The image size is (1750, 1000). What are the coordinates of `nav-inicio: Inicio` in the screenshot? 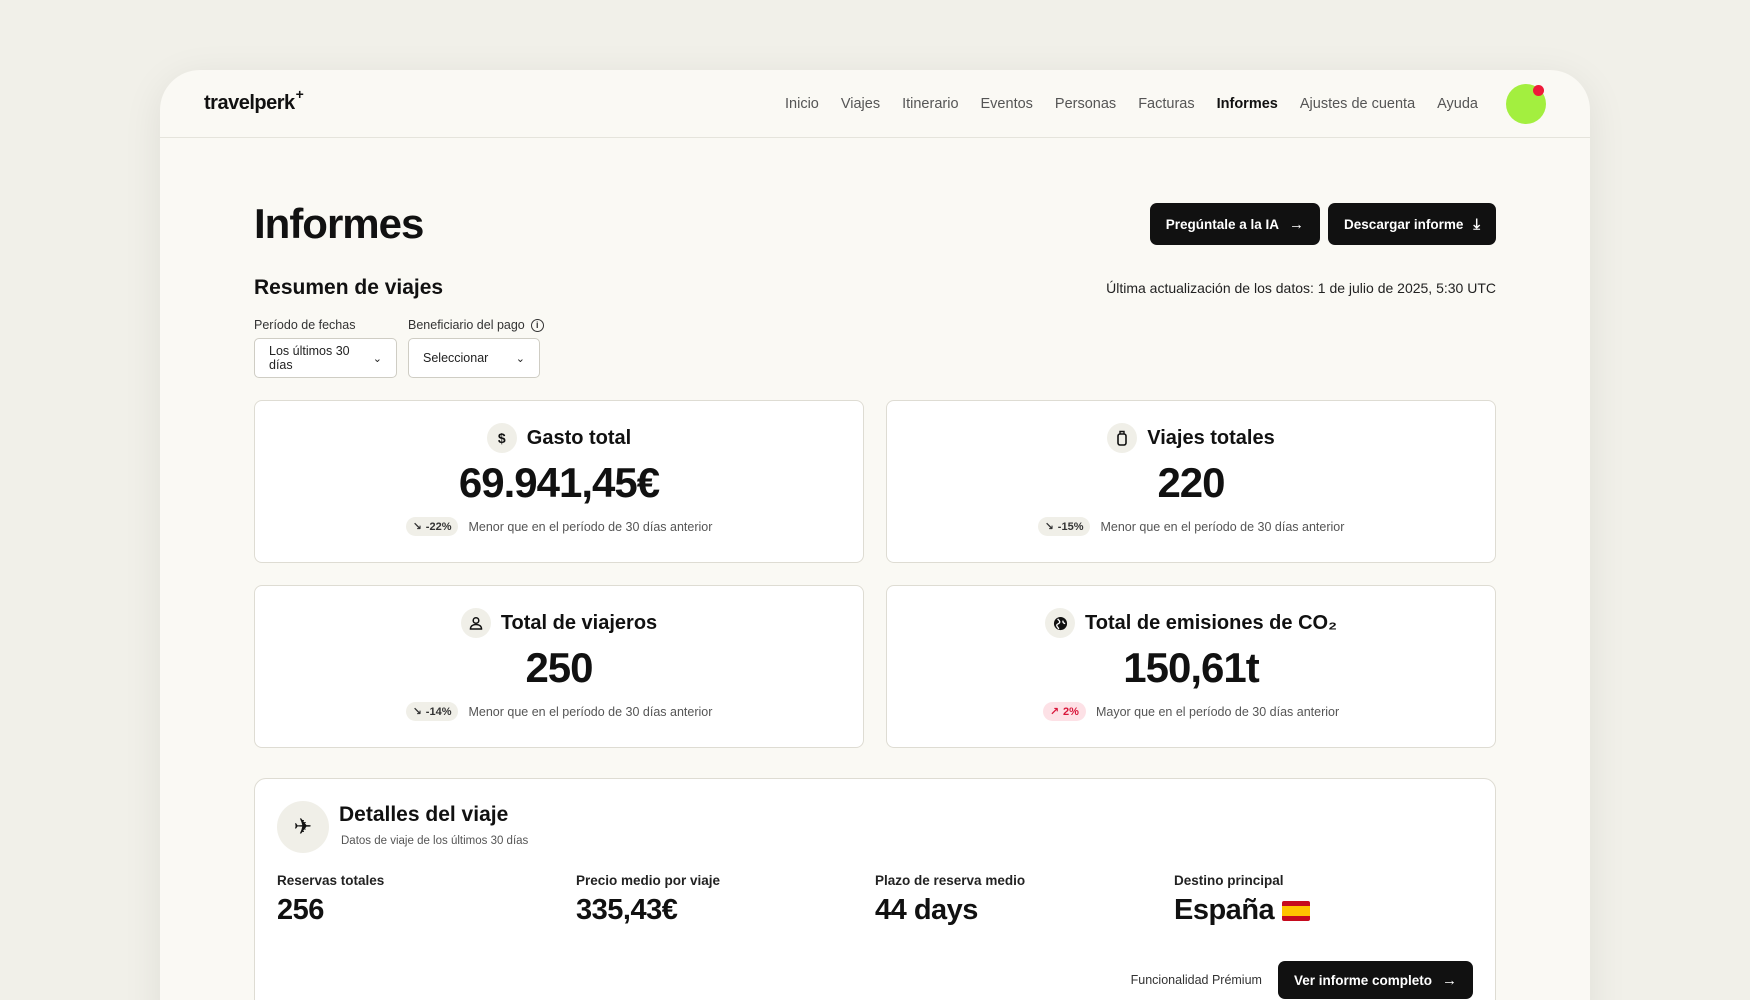 It's located at (802, 104).